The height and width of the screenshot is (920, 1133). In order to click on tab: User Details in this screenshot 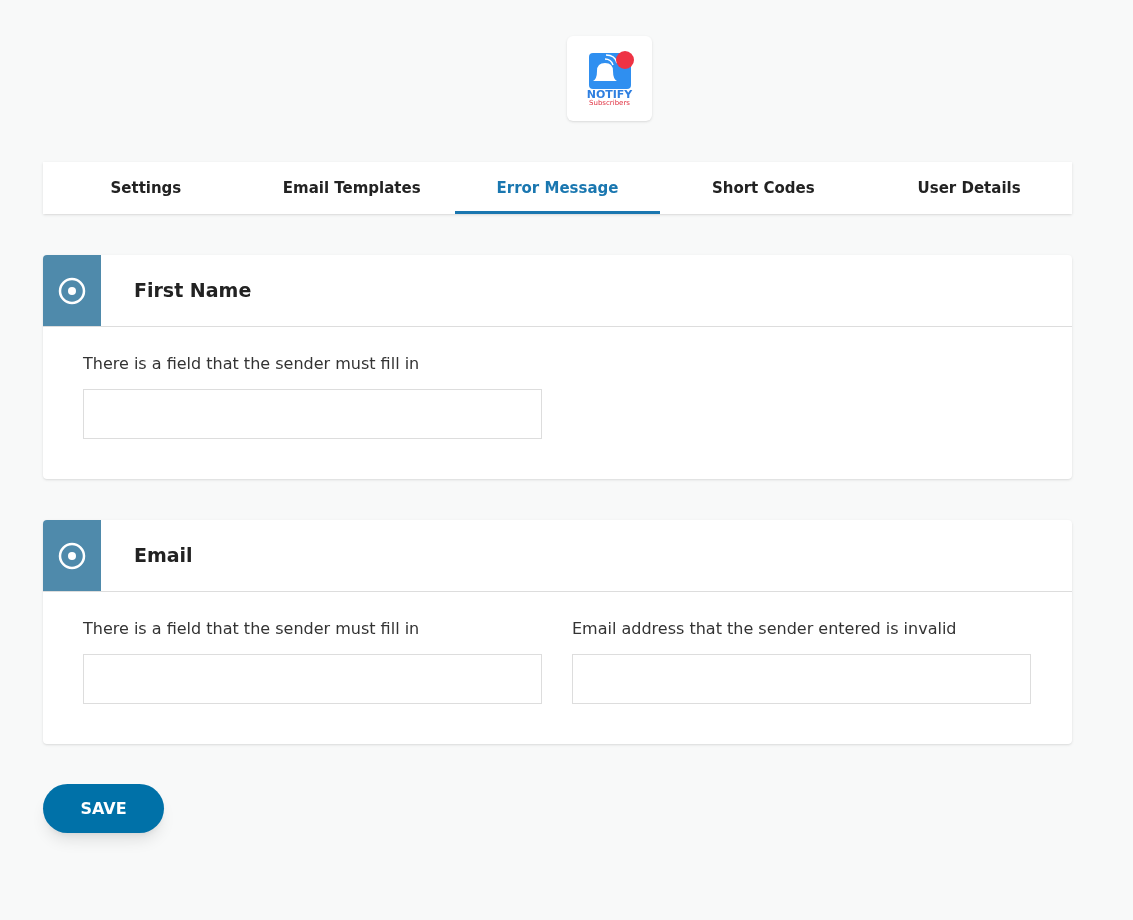, I will do `click(969, 188)`.